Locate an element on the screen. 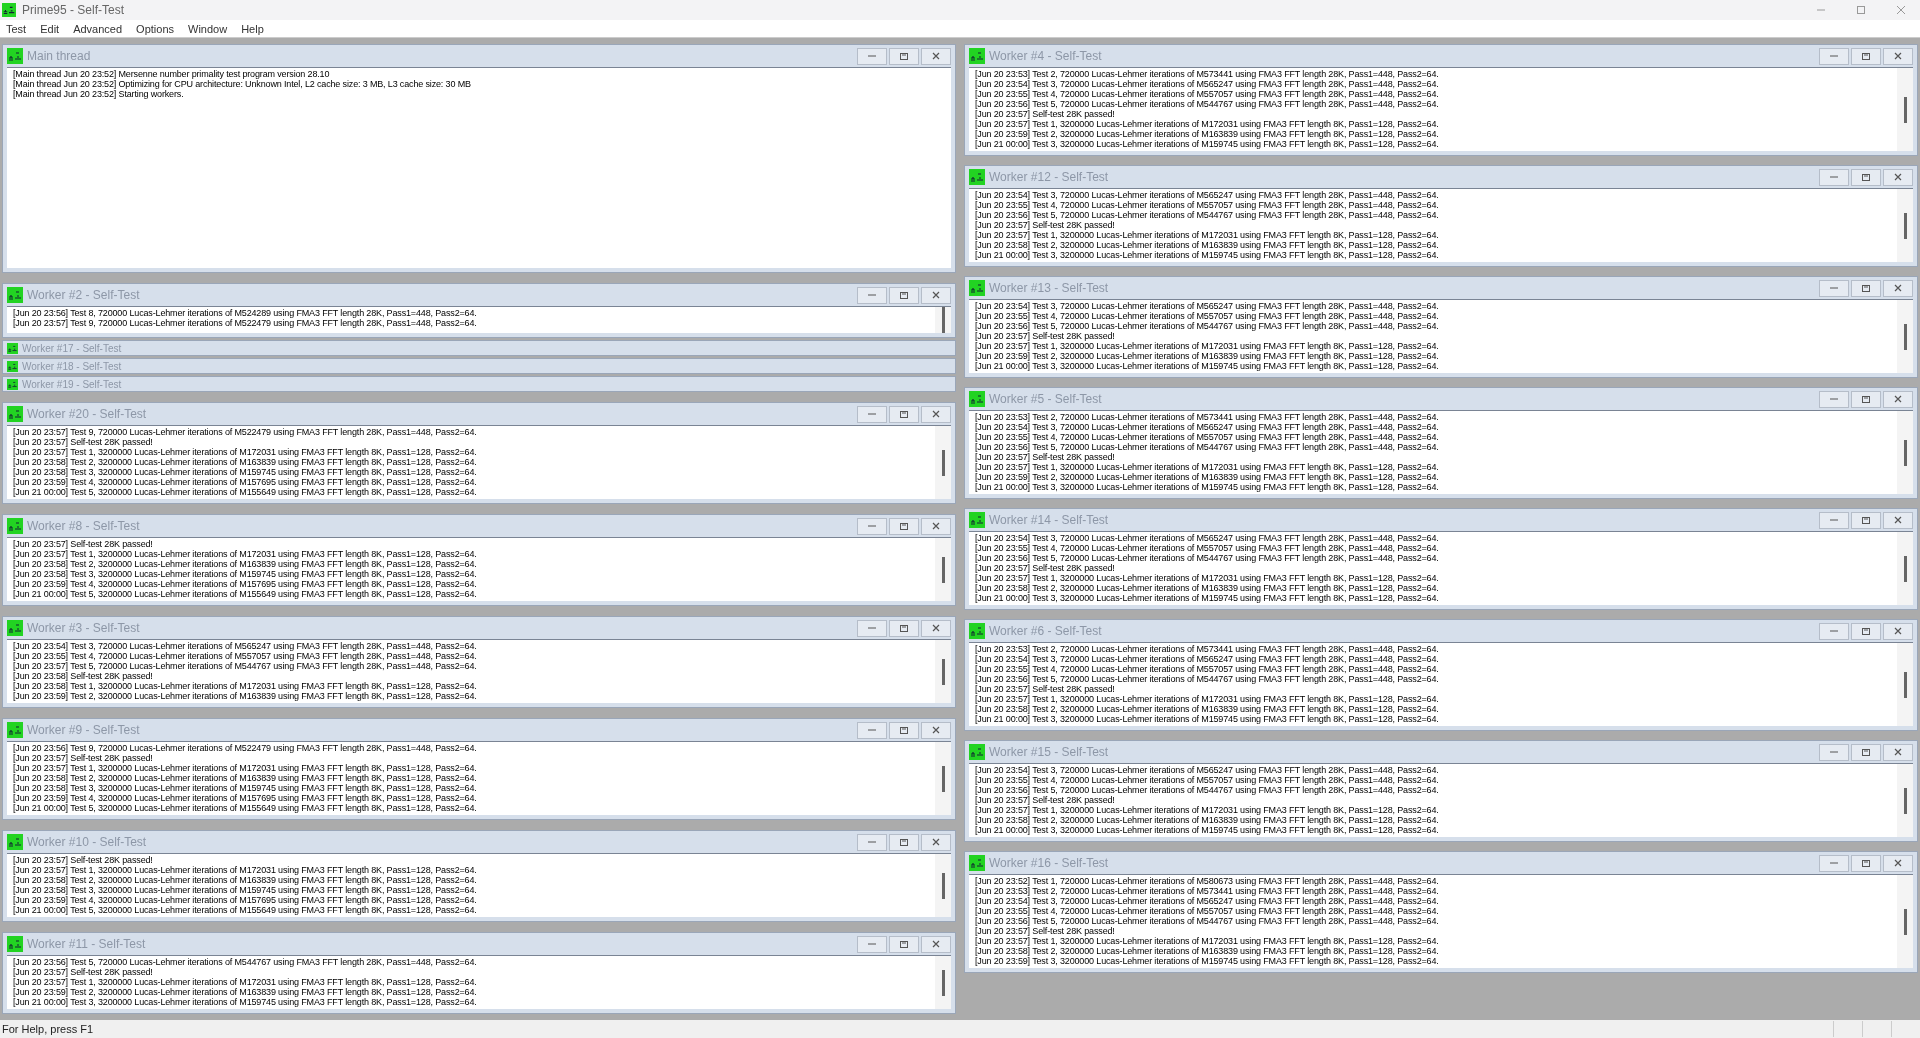 This screenshot has height=1038, width=1920. log-line: [Jun 20 23:59] Test 4, 3200000 Lucas-Lehmer iterations of M157695 using FMA3 FFT length 8K, Pass1=128, Pass2=64. is located at coordinates (245, 900).